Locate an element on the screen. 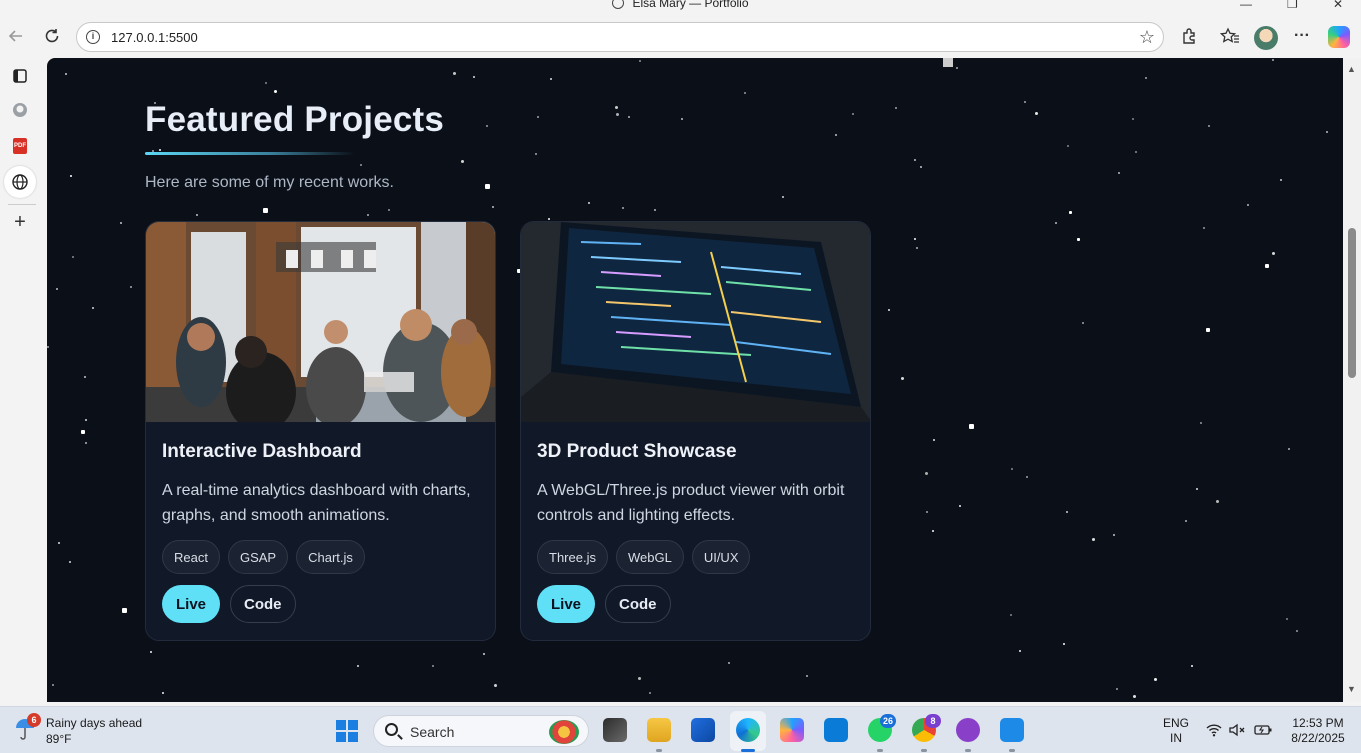 Image resolution: width=1361 pixels, height=753 pixels. minimize-button: — is located at coordinates (1246, 5).